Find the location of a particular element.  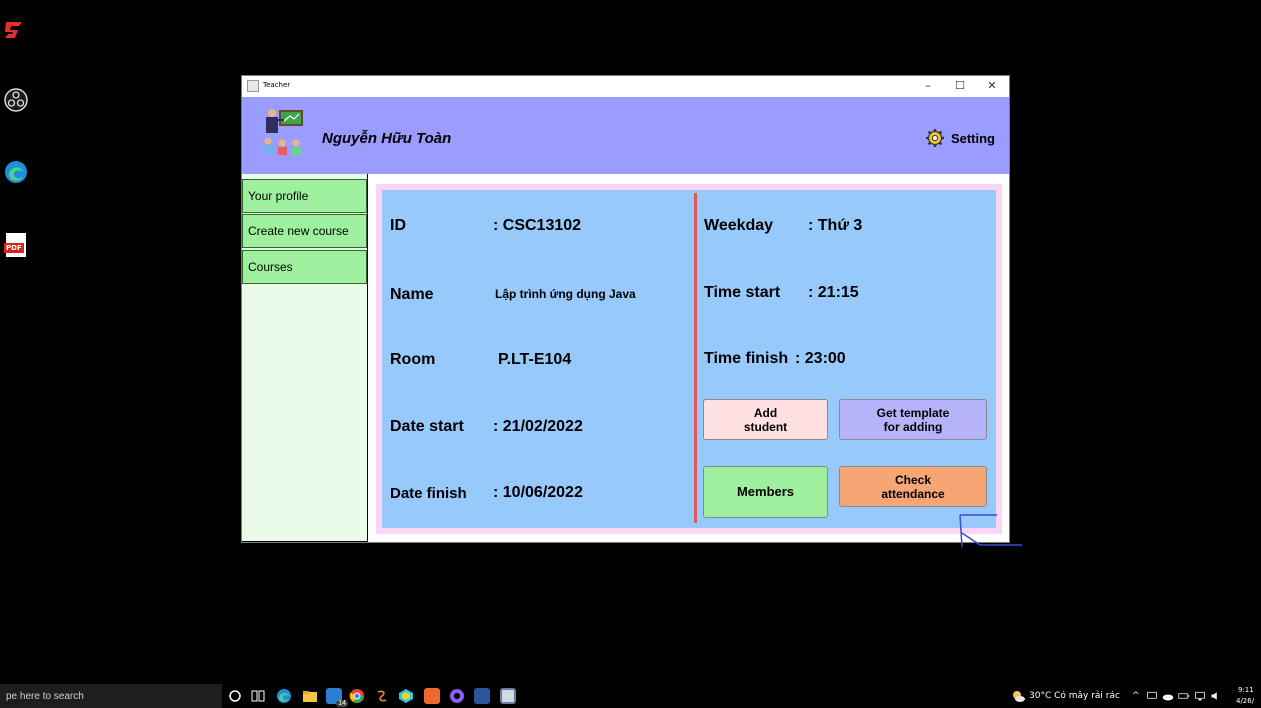

wifi-icon is located at coordinates (1200, 696).